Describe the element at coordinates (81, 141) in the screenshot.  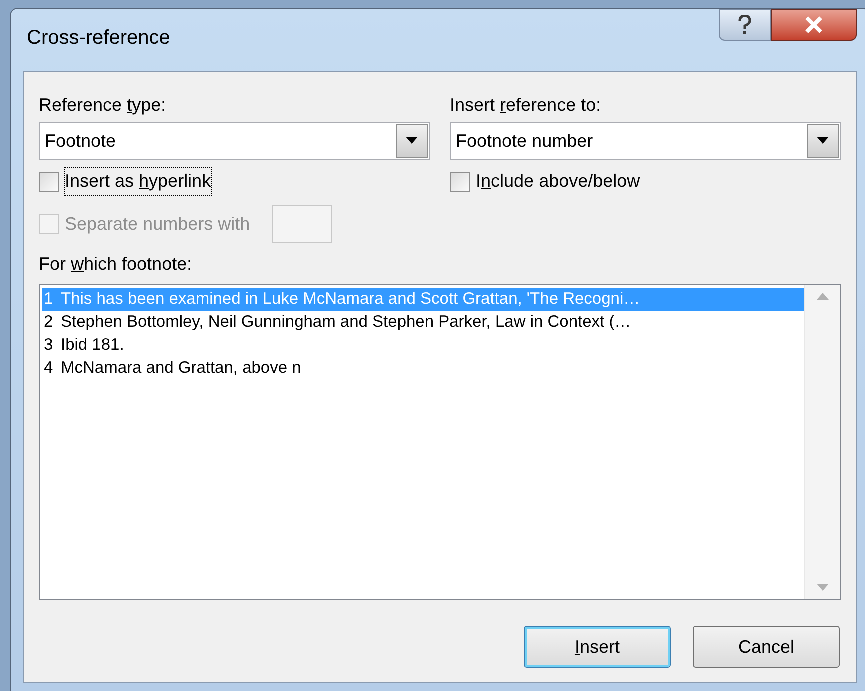
I see `dropdown-value: Footnote` at that location.